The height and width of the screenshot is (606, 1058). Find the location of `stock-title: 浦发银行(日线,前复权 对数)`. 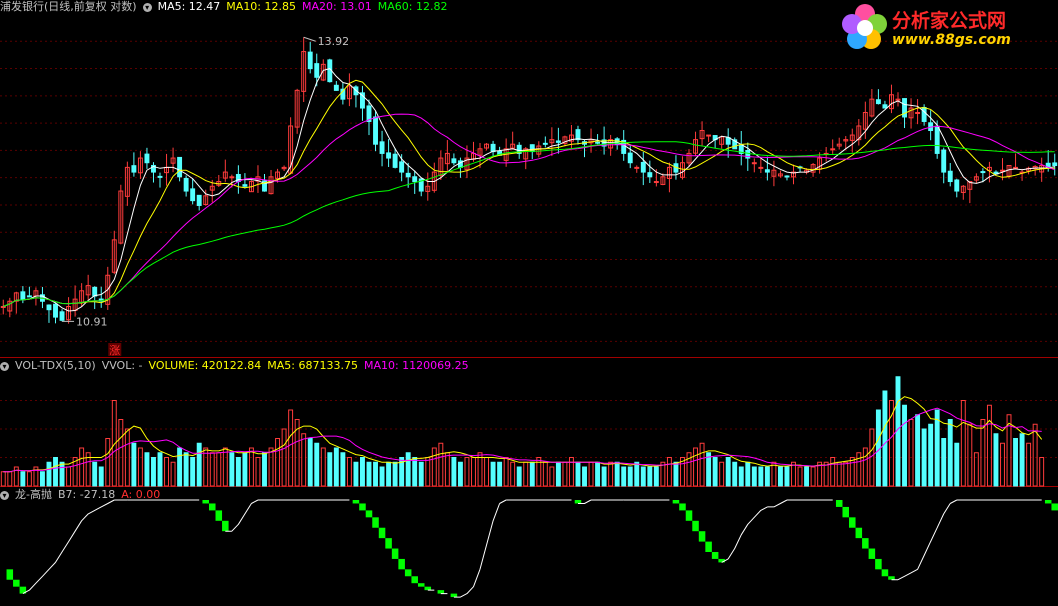

stock-title: 浦发银行(日线,前复权 对数) is located at coordinates (68, 6).